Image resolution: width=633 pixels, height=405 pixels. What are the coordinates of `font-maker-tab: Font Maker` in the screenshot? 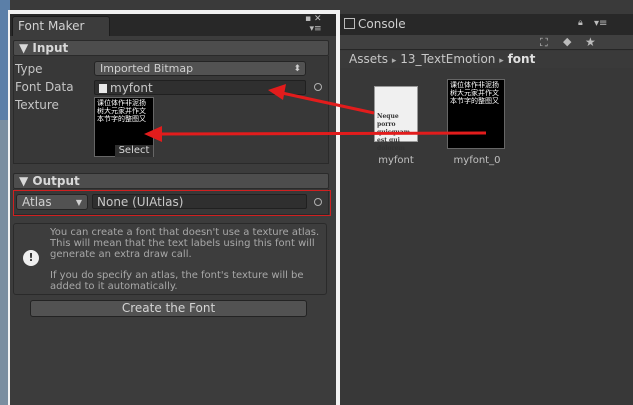 It's located at (61, 26).